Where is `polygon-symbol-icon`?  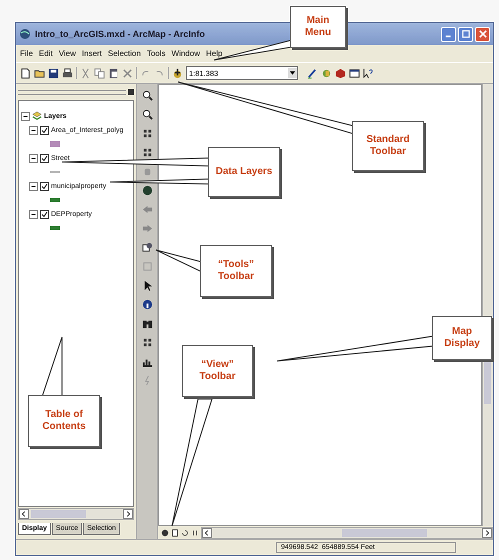
polygon-symbol-icon is located at coordinates (55, 144).